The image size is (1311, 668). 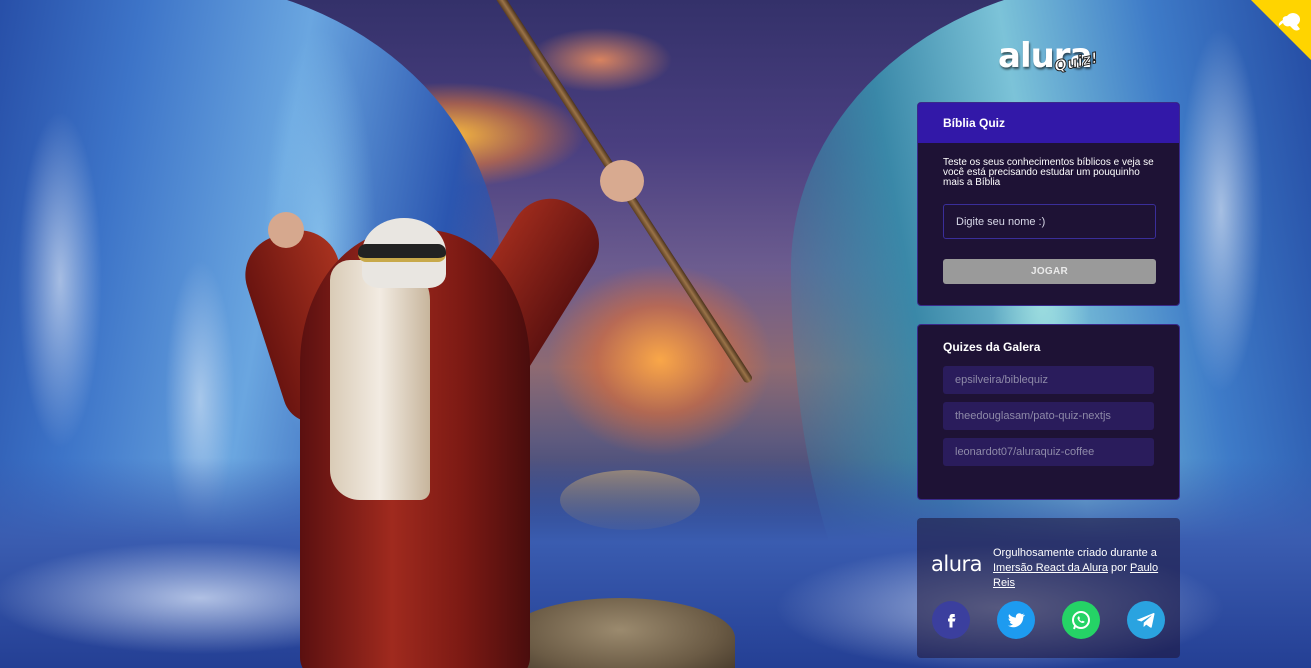 What do you see at coordinates (1049, 271) in the screenshot?
I see `play-button: JOGAR` at bounding box center [1049, 271].